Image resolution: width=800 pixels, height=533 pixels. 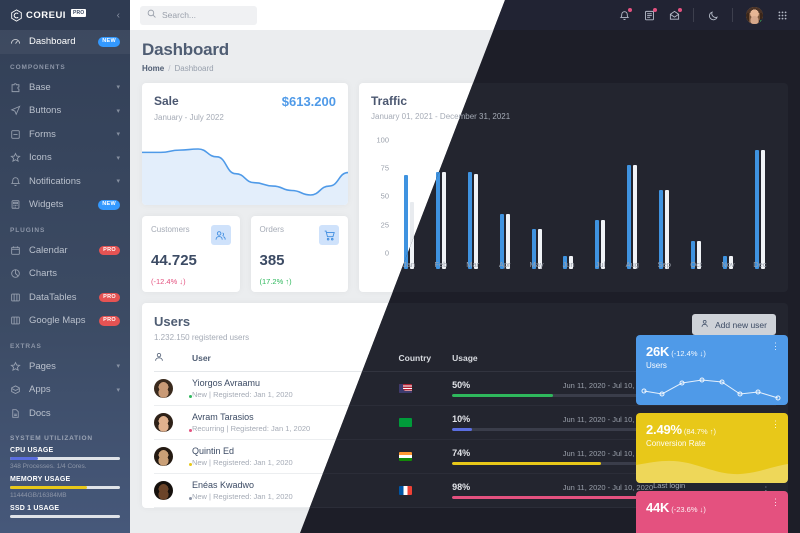 I want to click on breadcrumb-home: Home, so click(x=153, y=68).